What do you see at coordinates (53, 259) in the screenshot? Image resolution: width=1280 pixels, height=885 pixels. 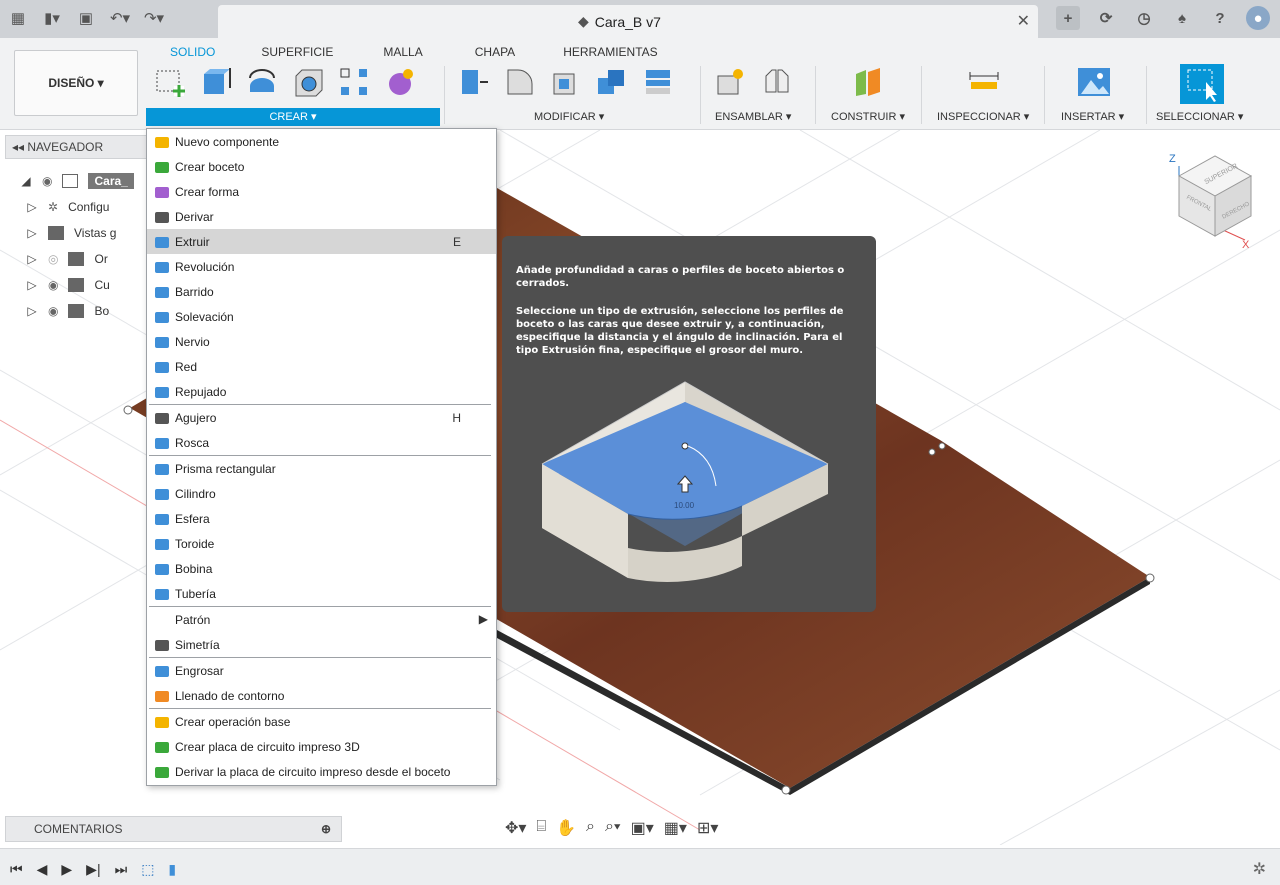 I see `eye-hidden-icon: ◎` at bounding box center [53, 259].